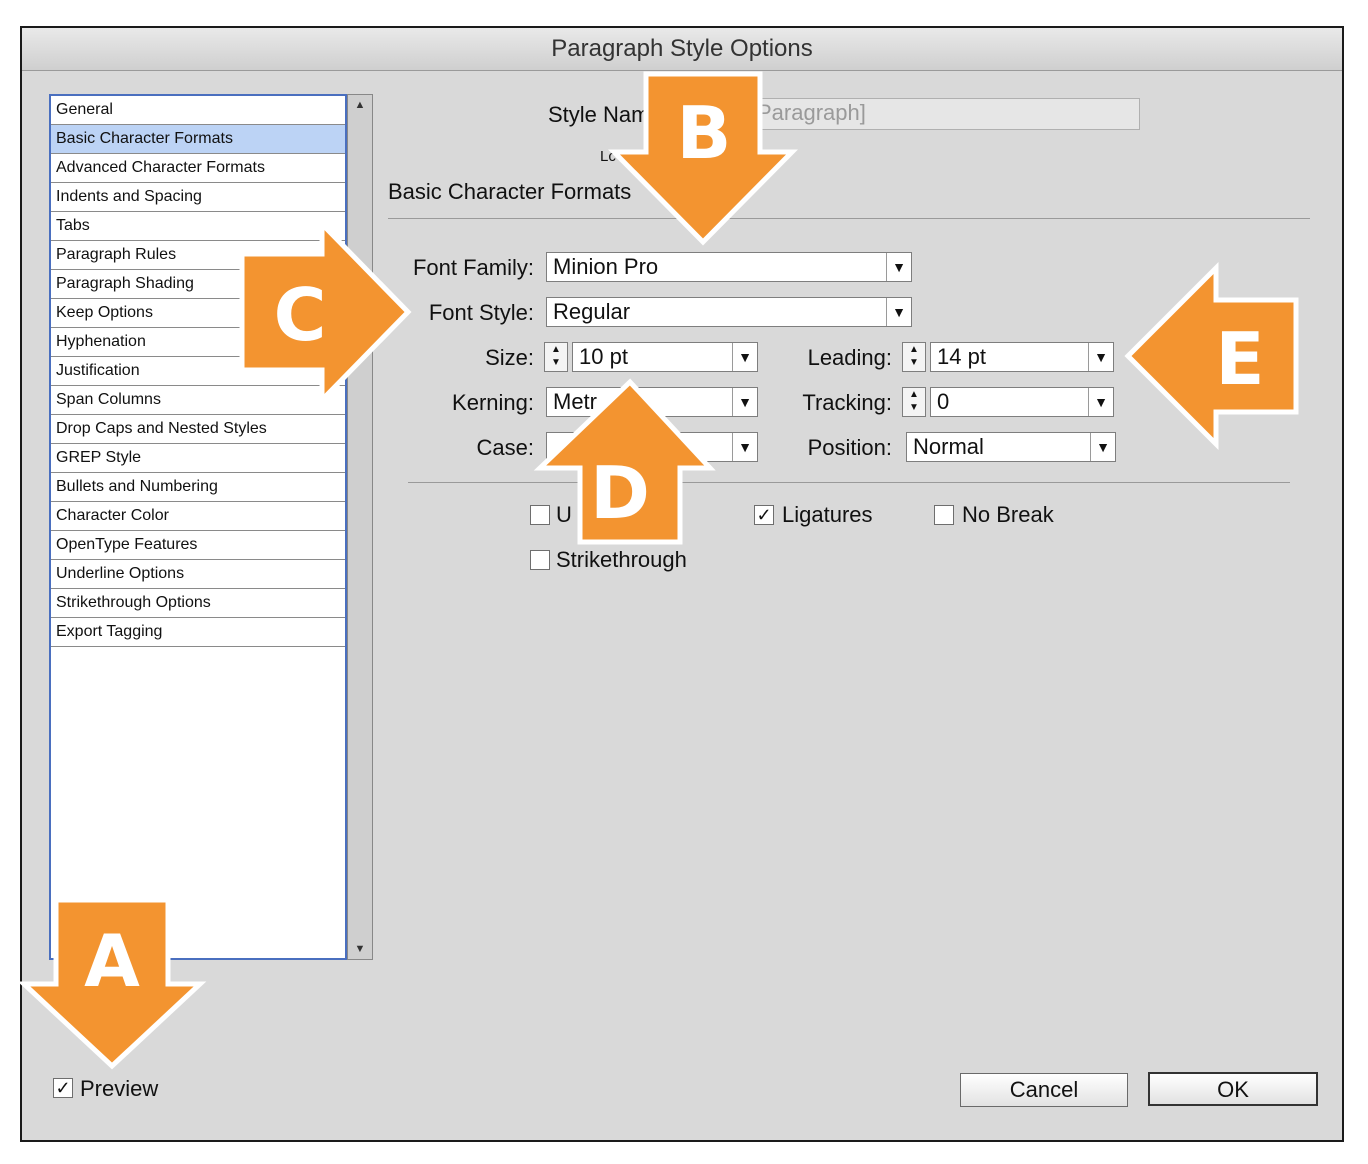 This screenshot has width=1368, height=1164. I want to click on callout-b-label: B, so click(704, 133).